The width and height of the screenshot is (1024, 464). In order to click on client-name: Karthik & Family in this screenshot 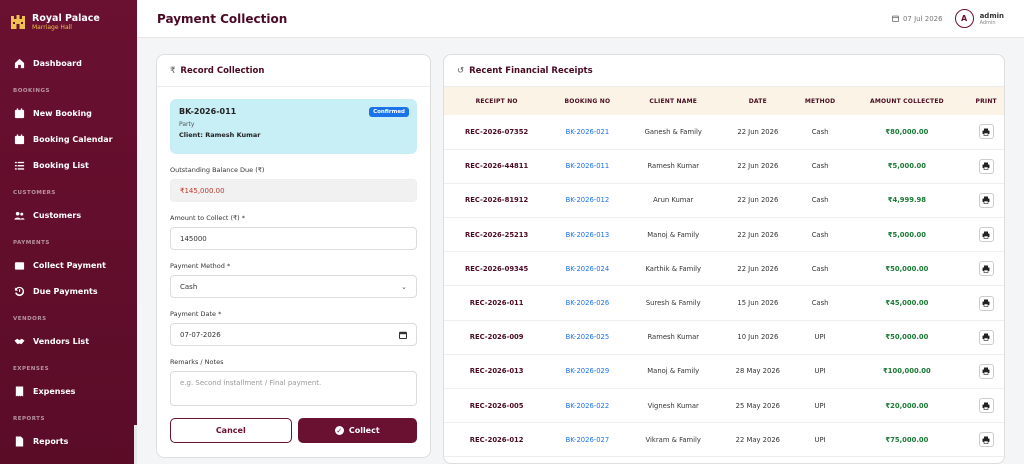, I will do `click(673, 268)`.